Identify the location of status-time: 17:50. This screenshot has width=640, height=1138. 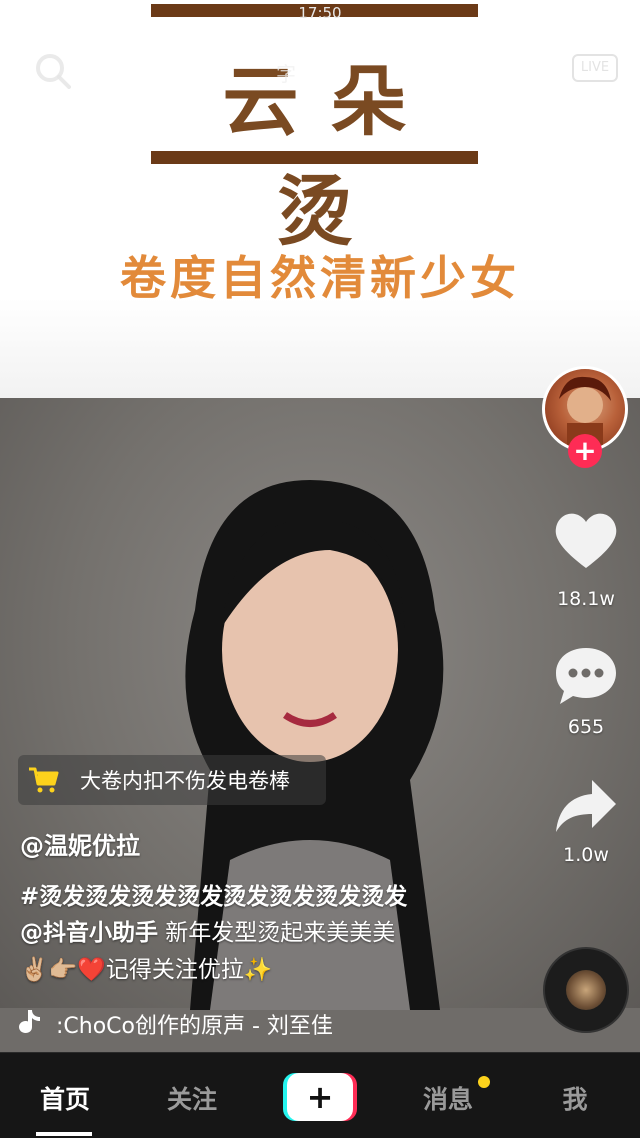
(320, 13).